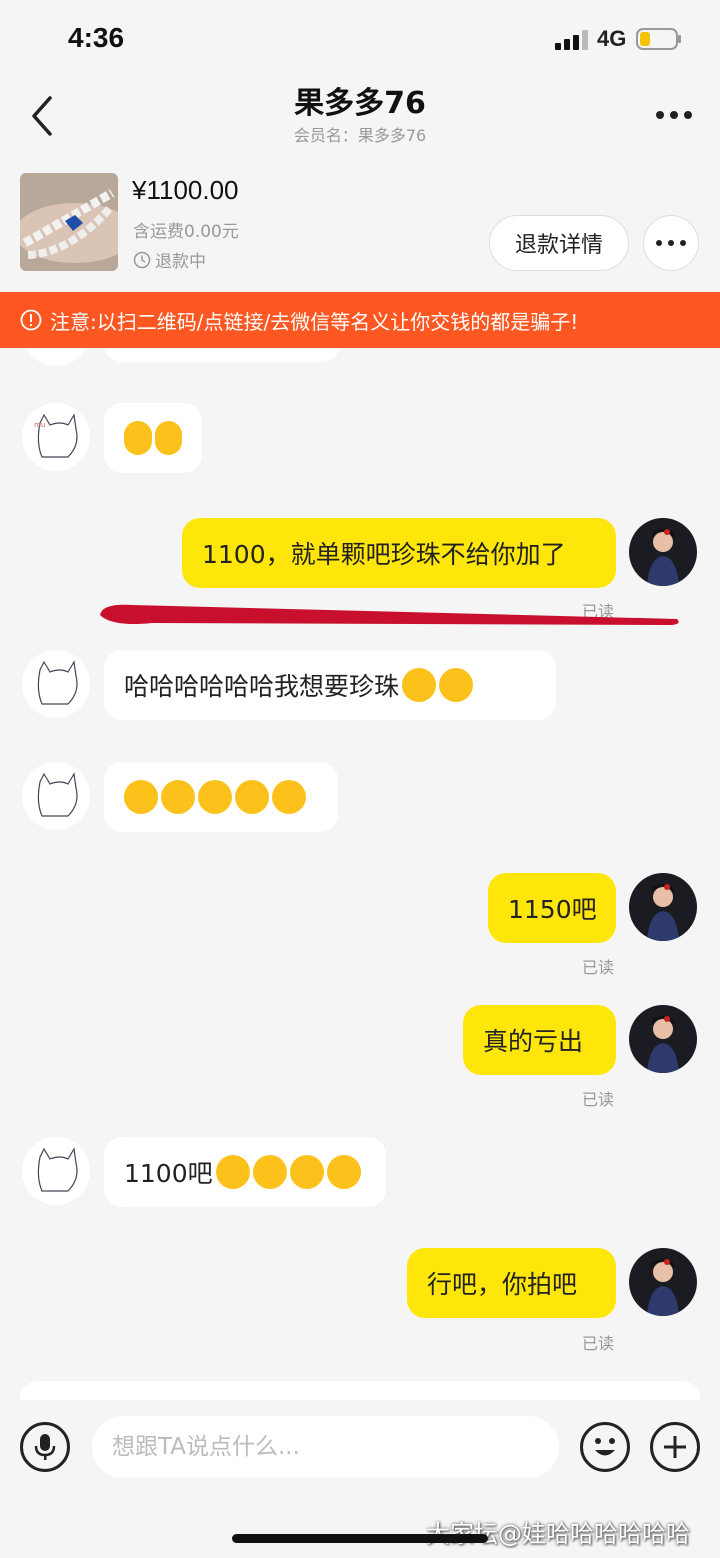 The width and height of the screenshot is (720, 1558). I want to click on input-bar, so click(360, 1450).